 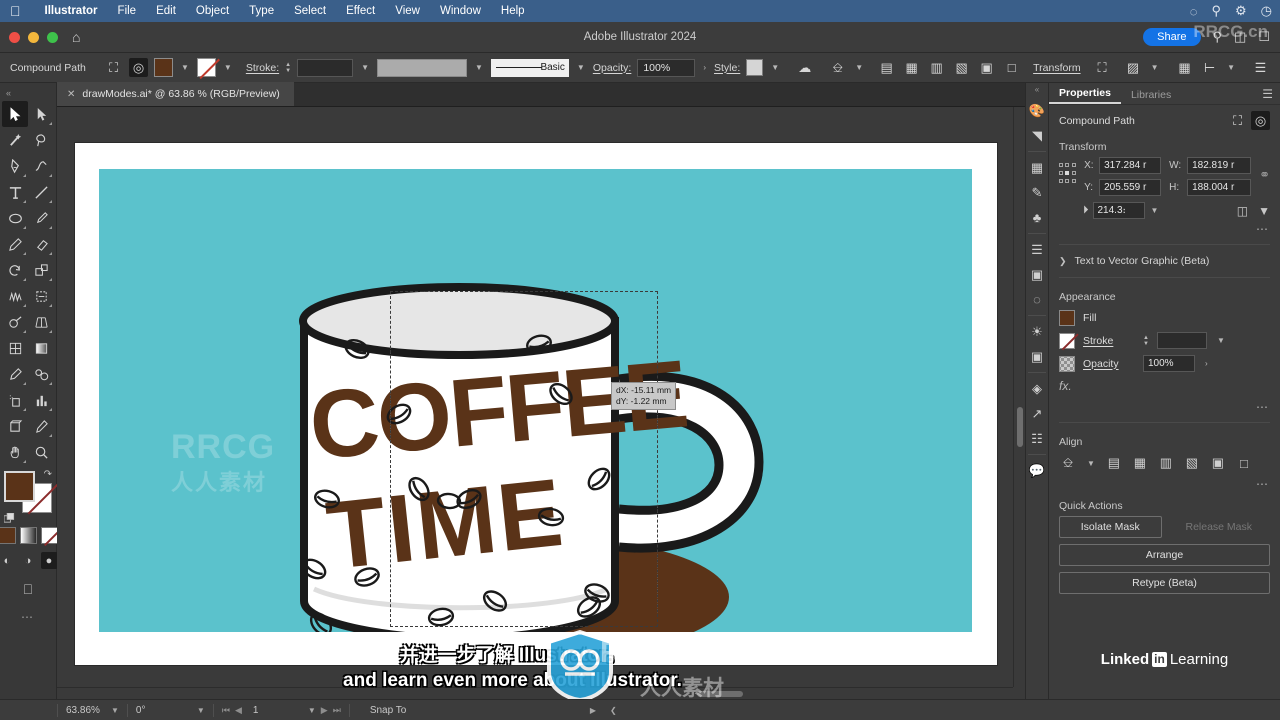 What do you see at coordinates (1172, 37) in the screenshot?
I see `share-button: Share` at bounding box center [1172, 37].